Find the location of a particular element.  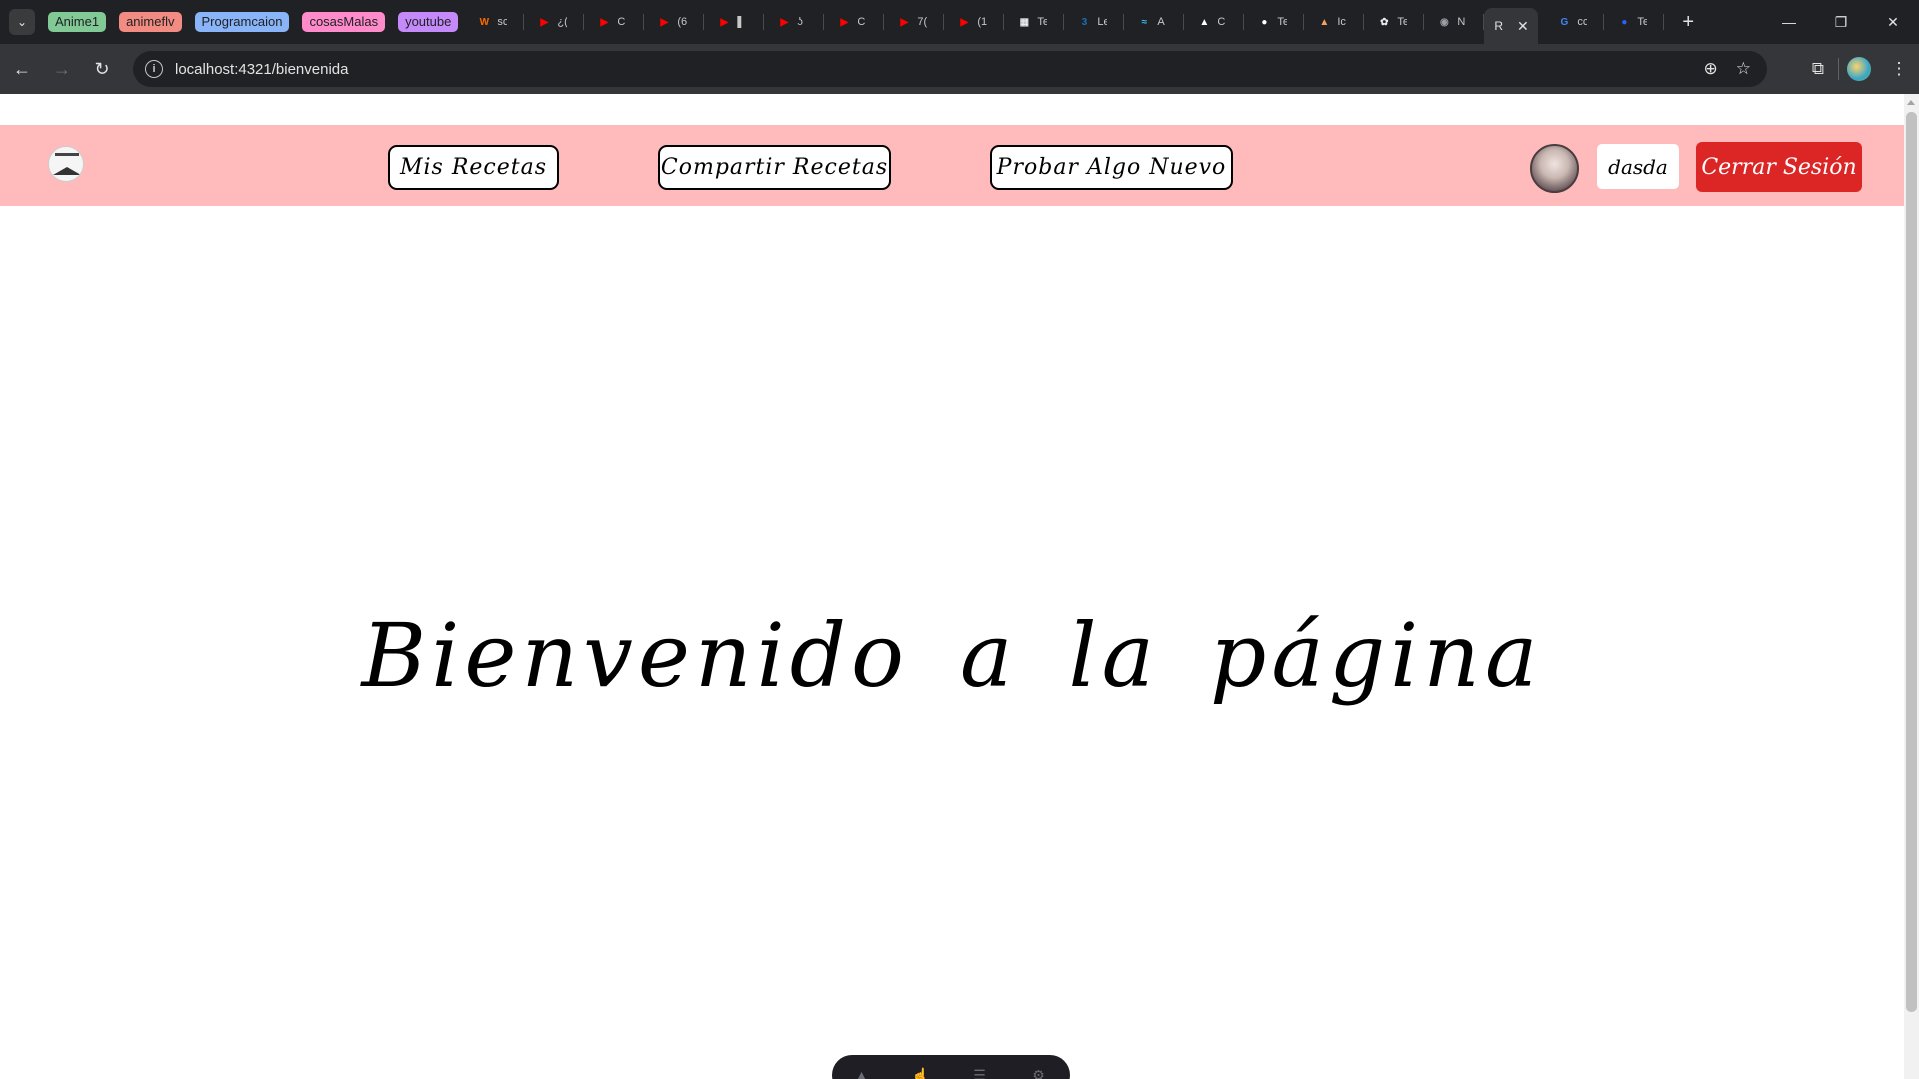

back-arrow-icon: ← is located at coordinates (22, 69).